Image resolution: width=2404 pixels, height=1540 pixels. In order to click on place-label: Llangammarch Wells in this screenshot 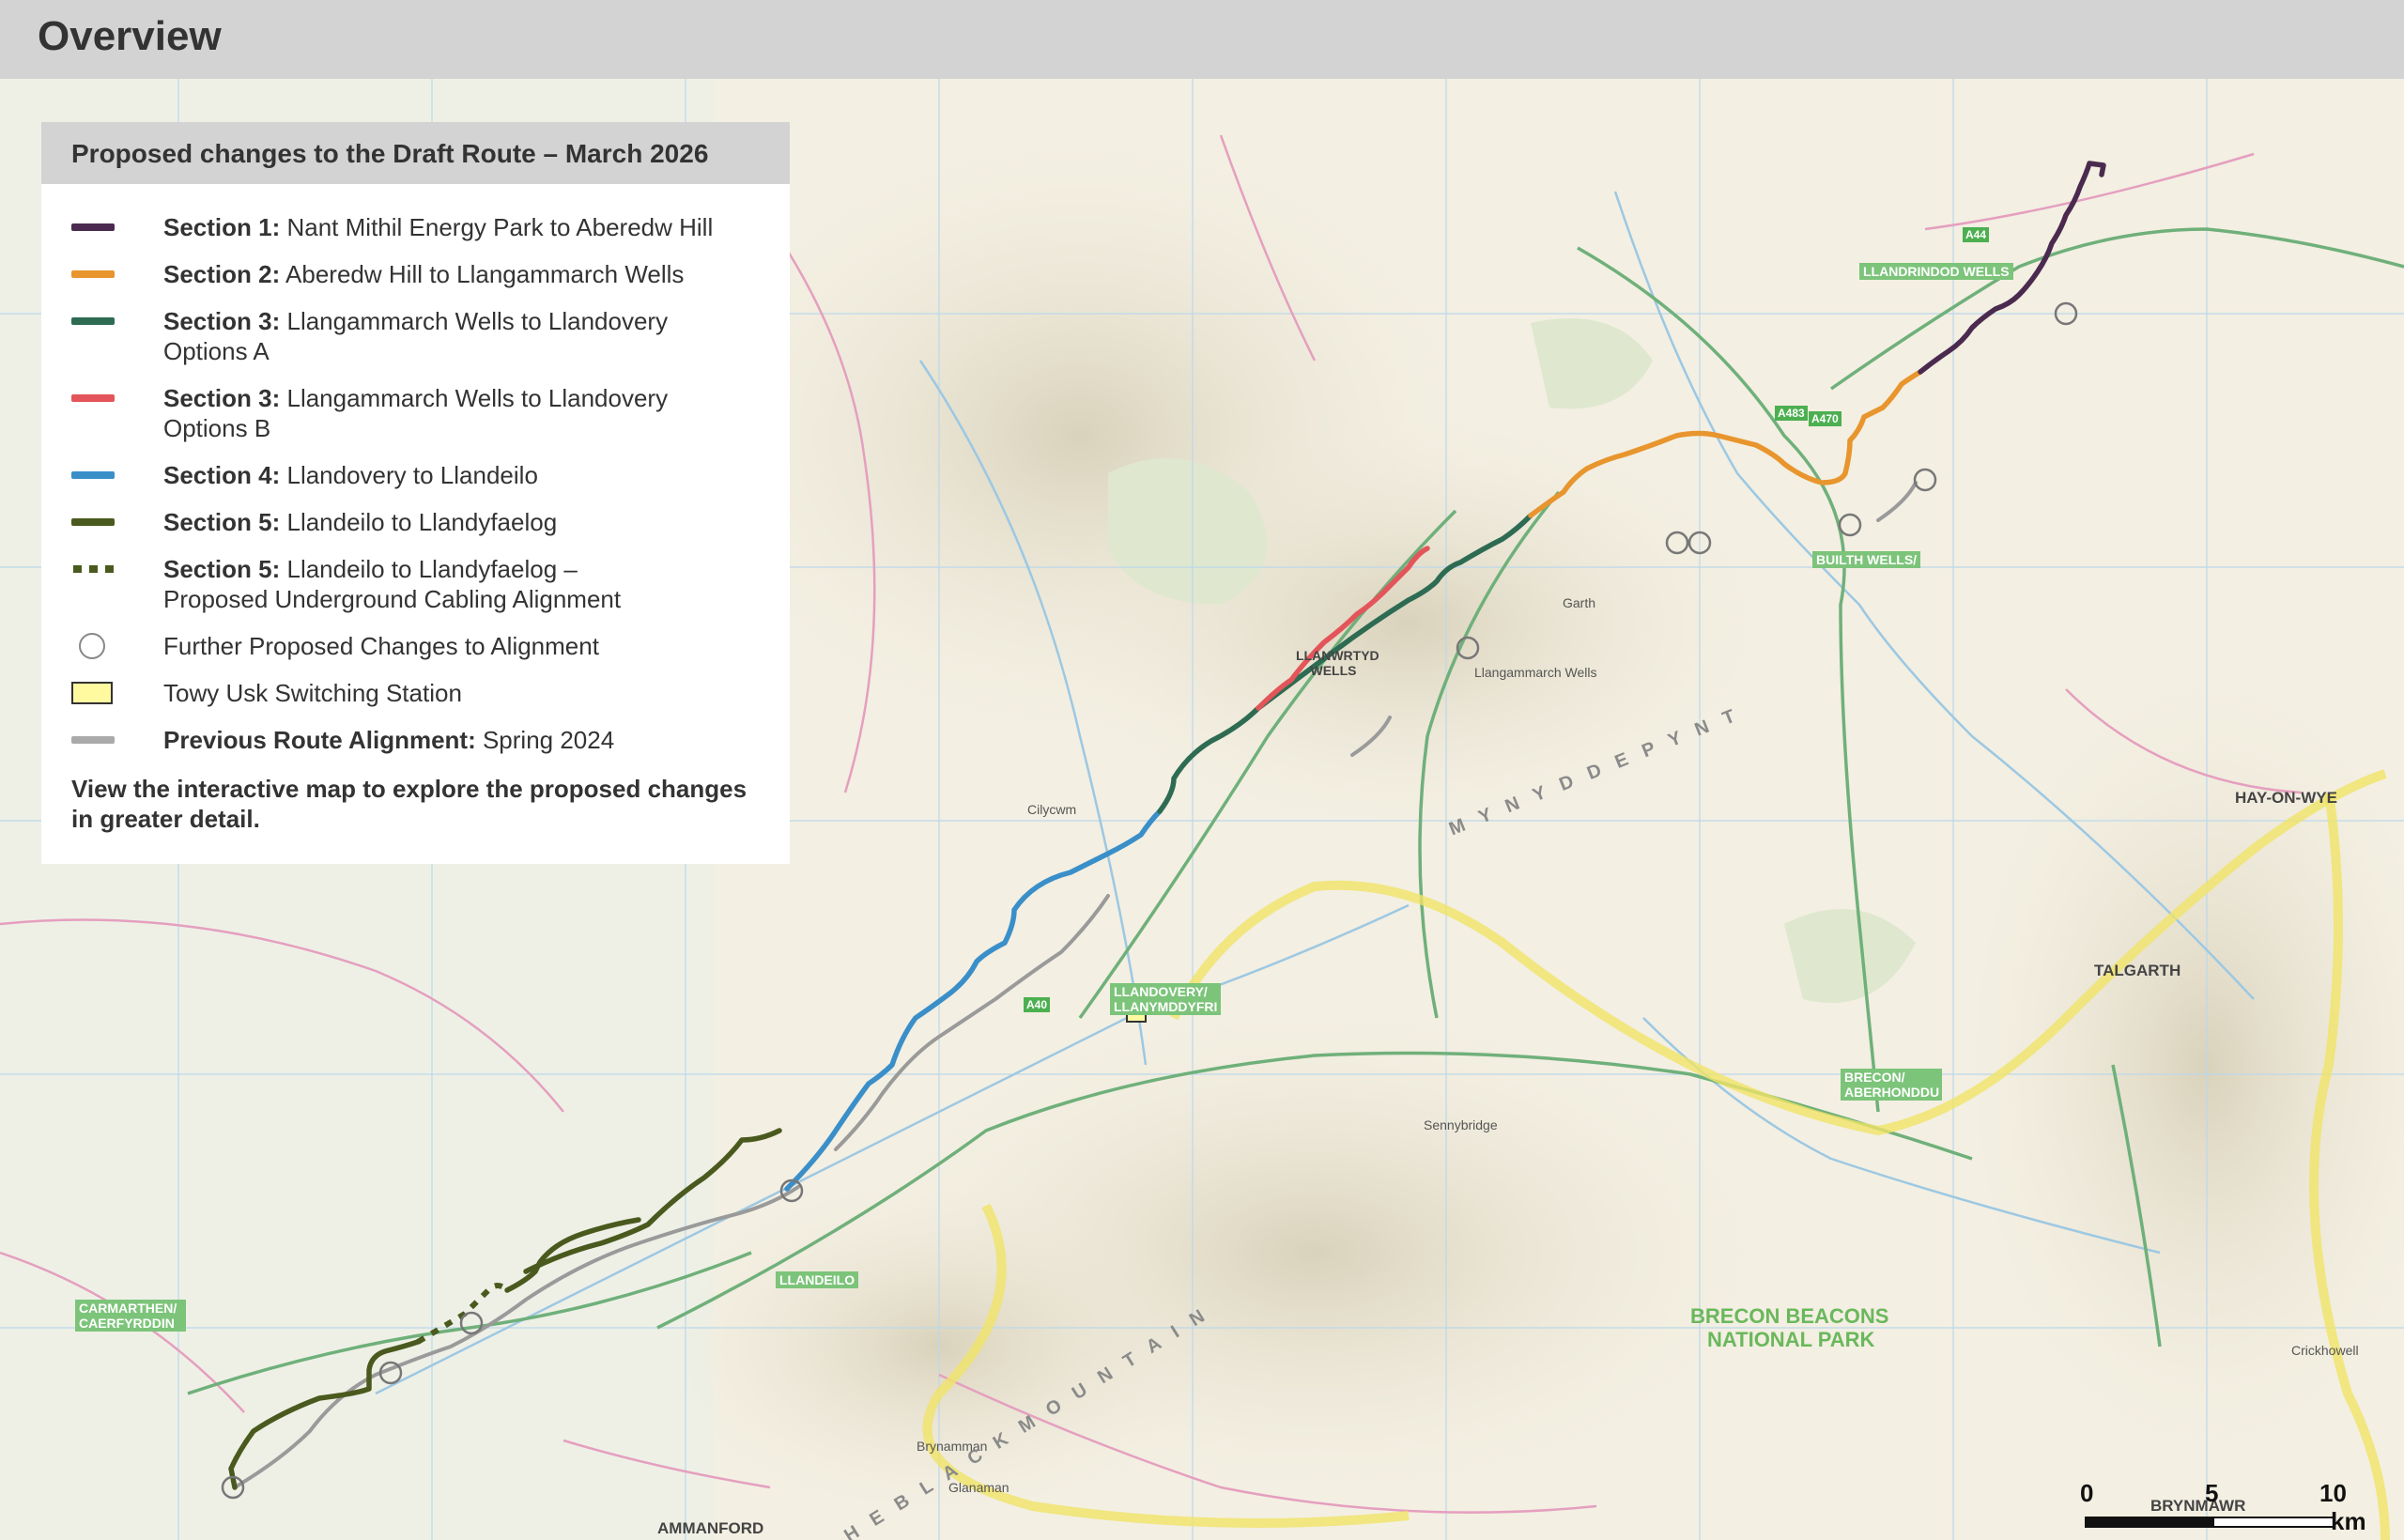, I will do `click(1535, 672)`.